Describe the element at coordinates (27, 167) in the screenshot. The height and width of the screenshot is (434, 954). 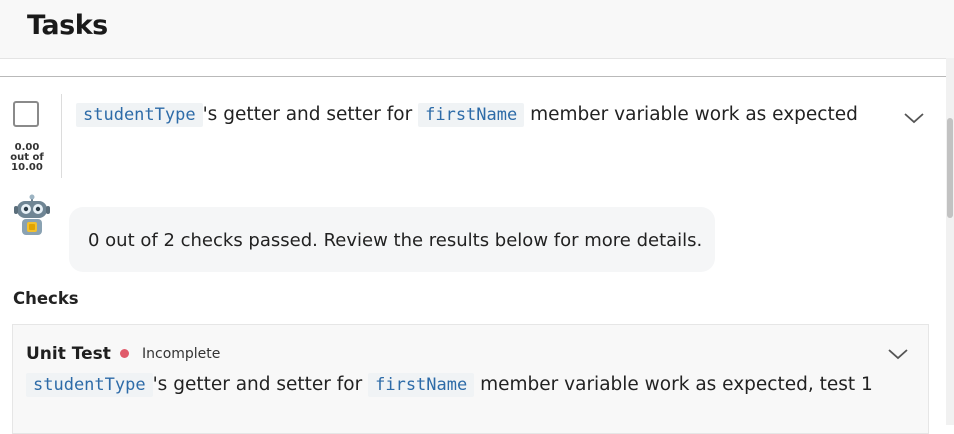
I see `score-total: 10.00` at that location.